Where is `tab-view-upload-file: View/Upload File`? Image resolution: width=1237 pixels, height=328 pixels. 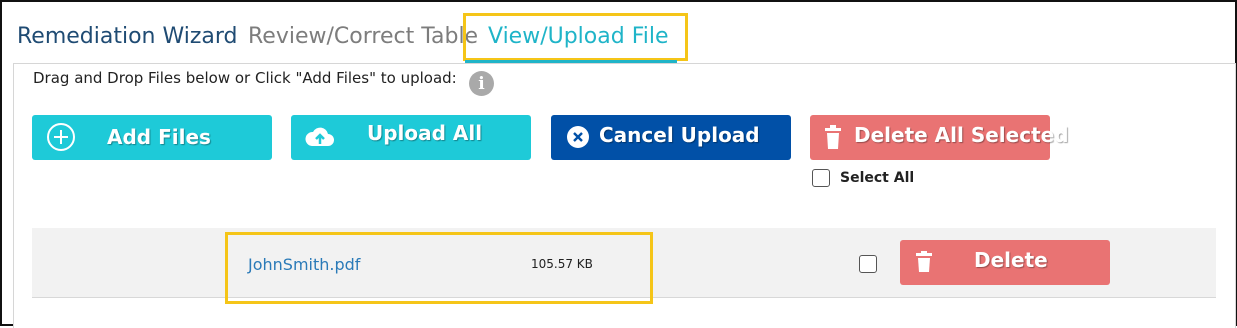 tab-view-upload-file: View/Upload File is located at coordinates (578, 36).